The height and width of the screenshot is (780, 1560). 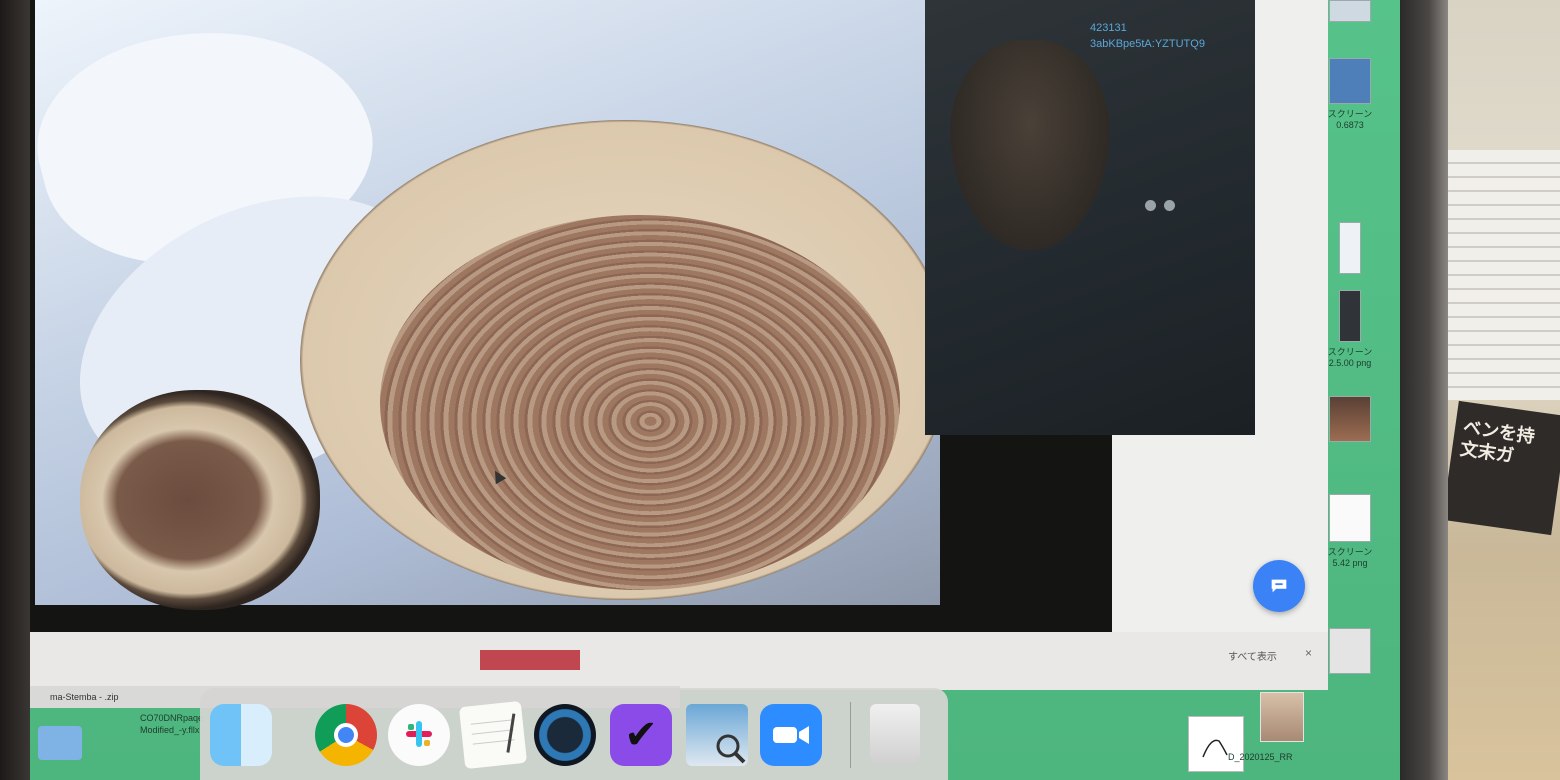 What do you see at coordinates (717, 735) in the screenshot?
I see `preview-icon` at bounding box center [717, 735].